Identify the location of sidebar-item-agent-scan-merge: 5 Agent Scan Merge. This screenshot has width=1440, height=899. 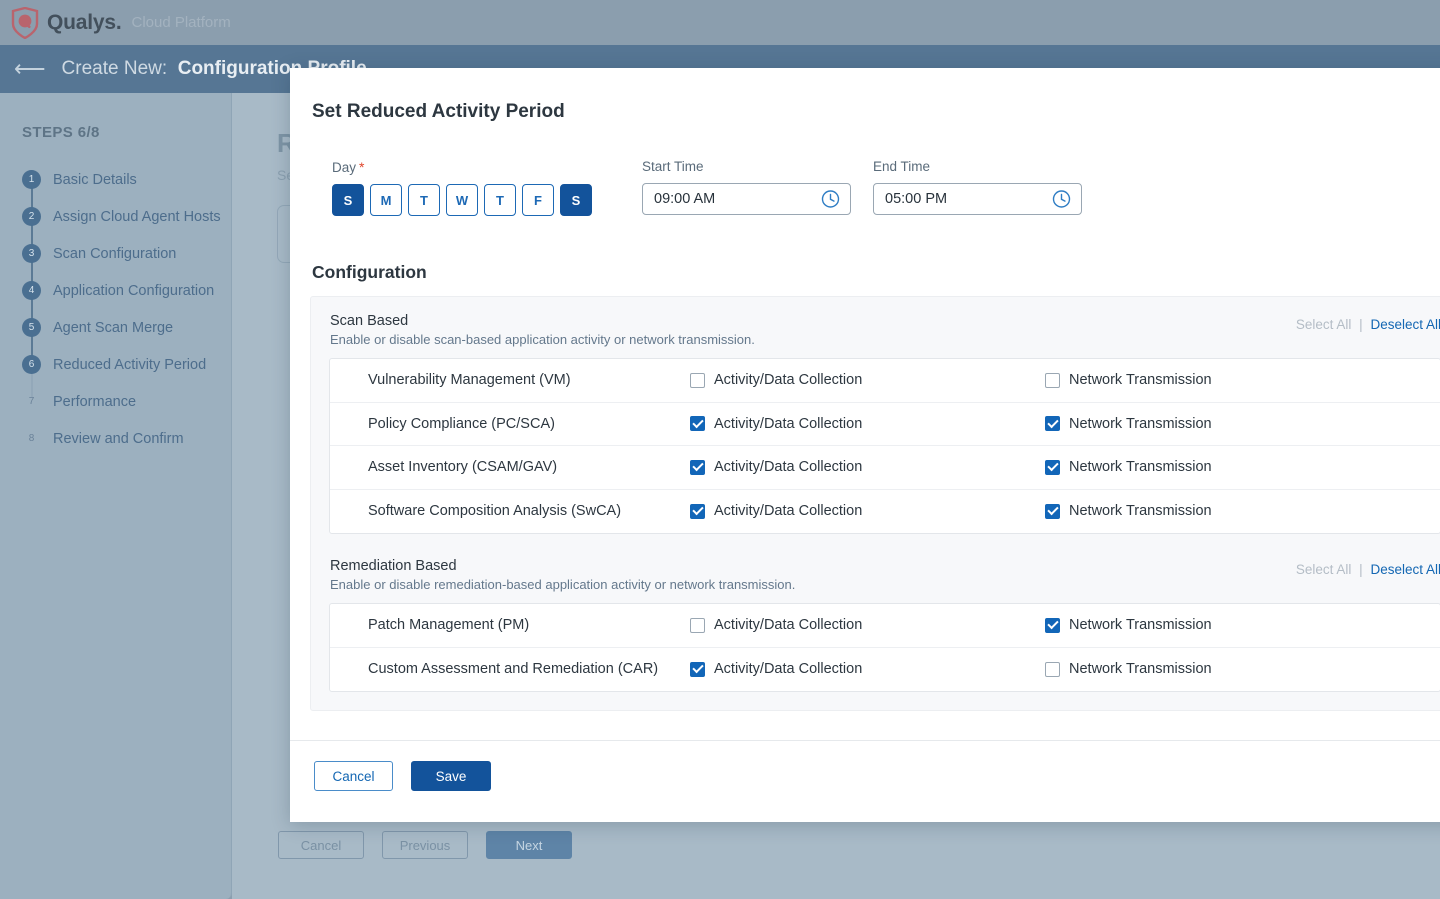
(115, 327).